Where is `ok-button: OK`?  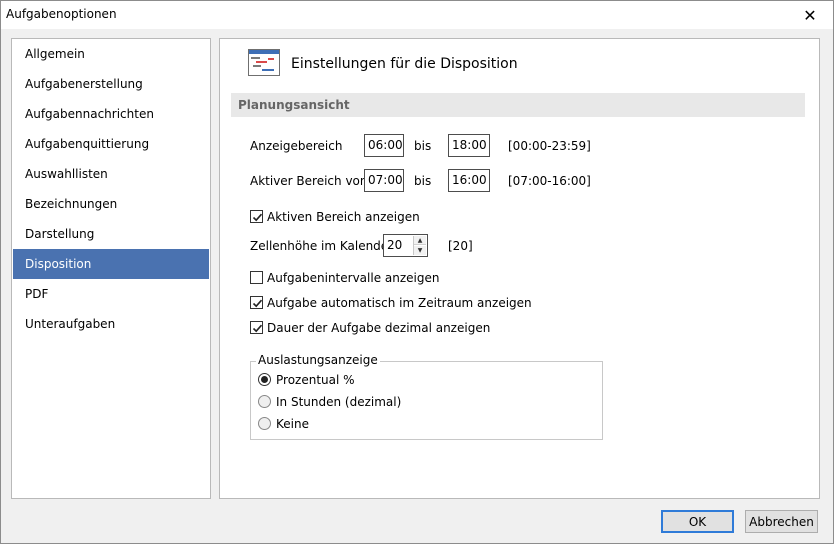 ok-button: OK is located at coordinates (697, 521).